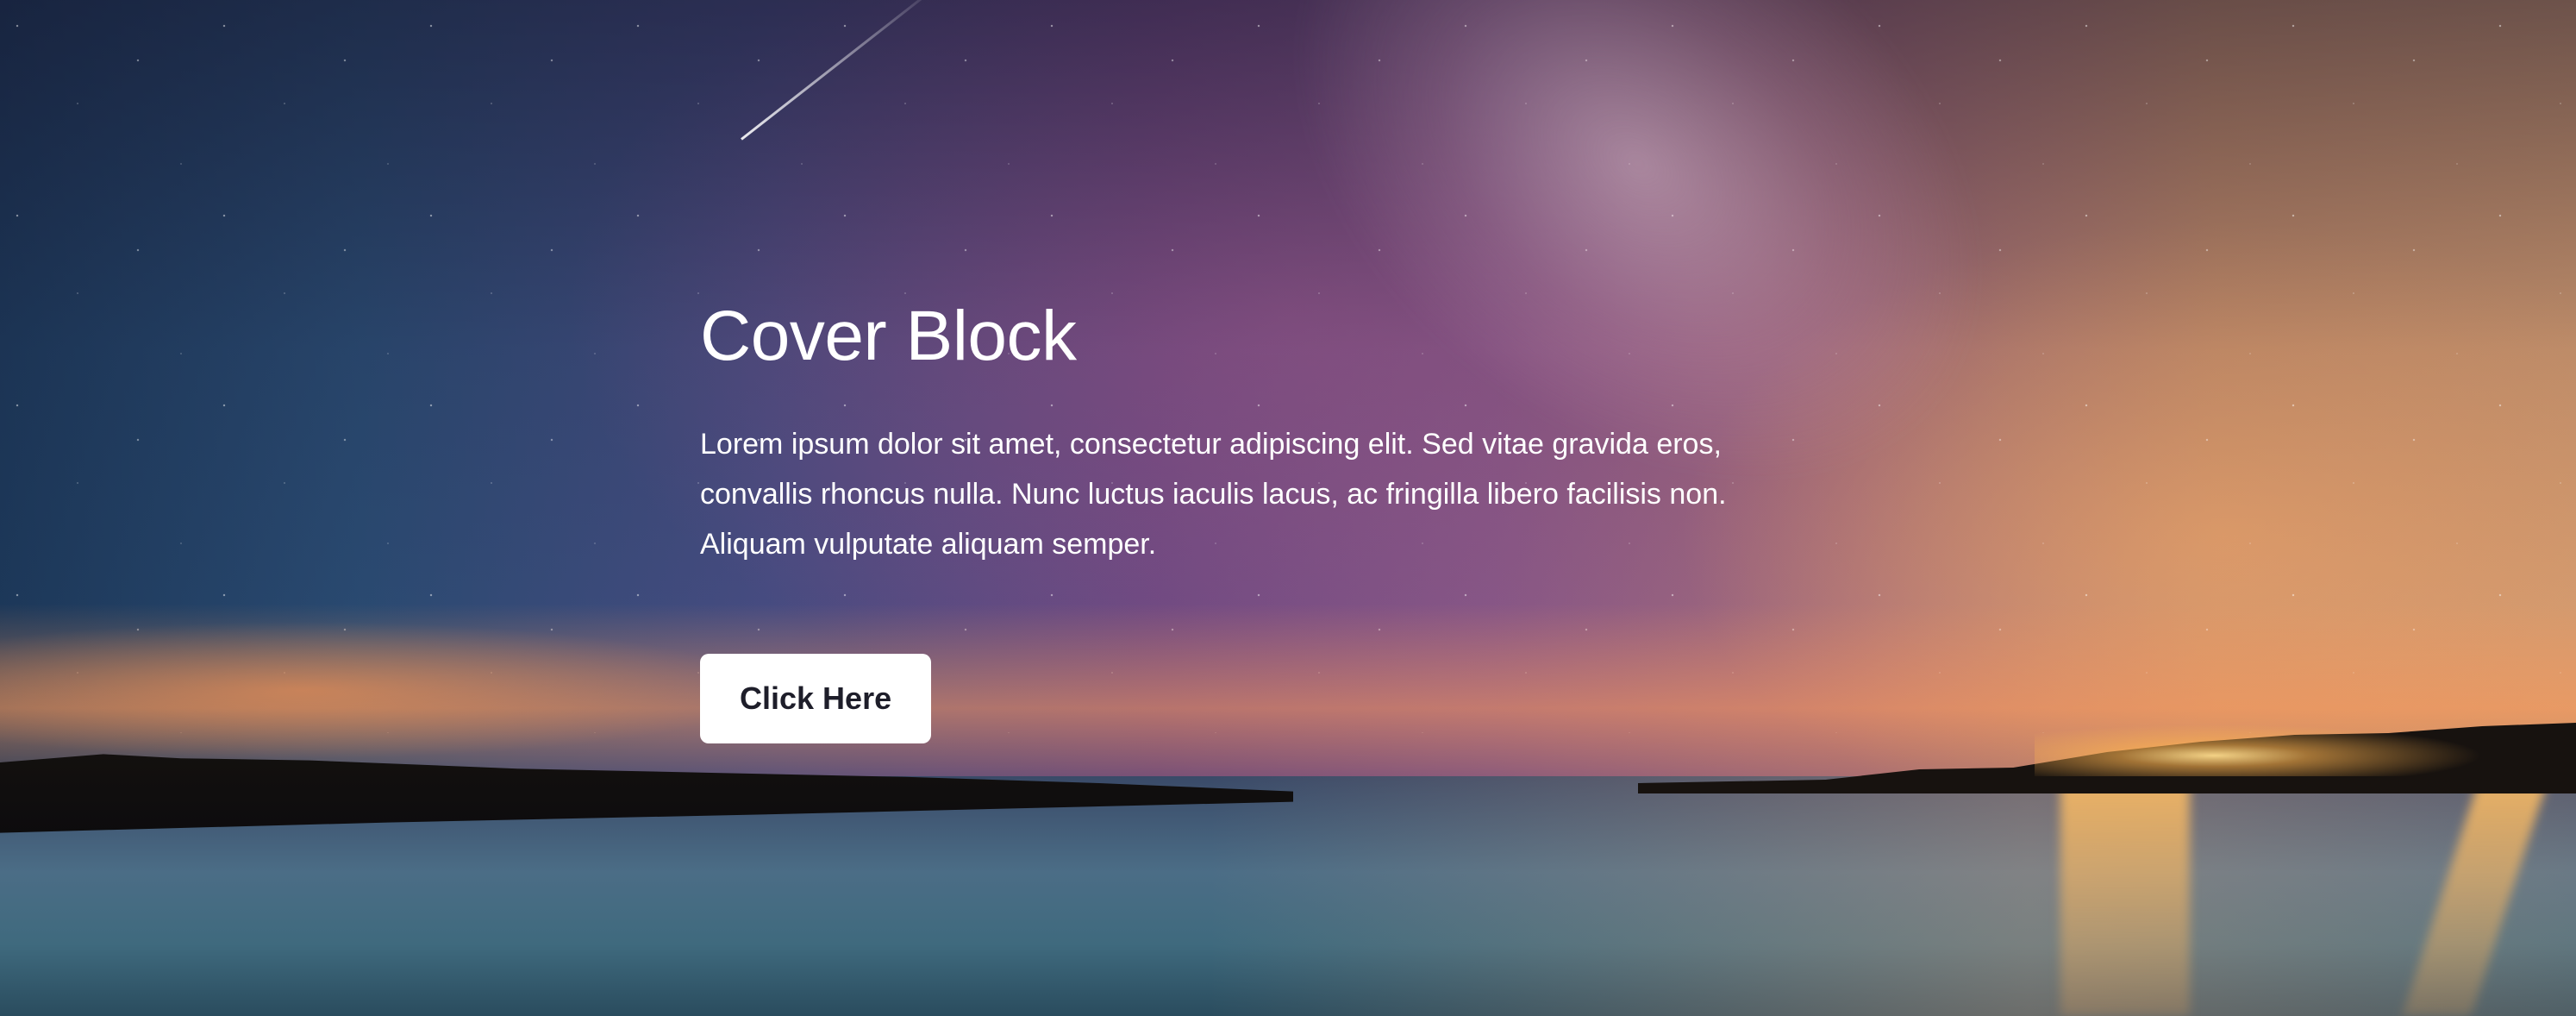  Describe the element at coordinates (2125, 900) in the screenshot. I see `light-reflection` at that location.